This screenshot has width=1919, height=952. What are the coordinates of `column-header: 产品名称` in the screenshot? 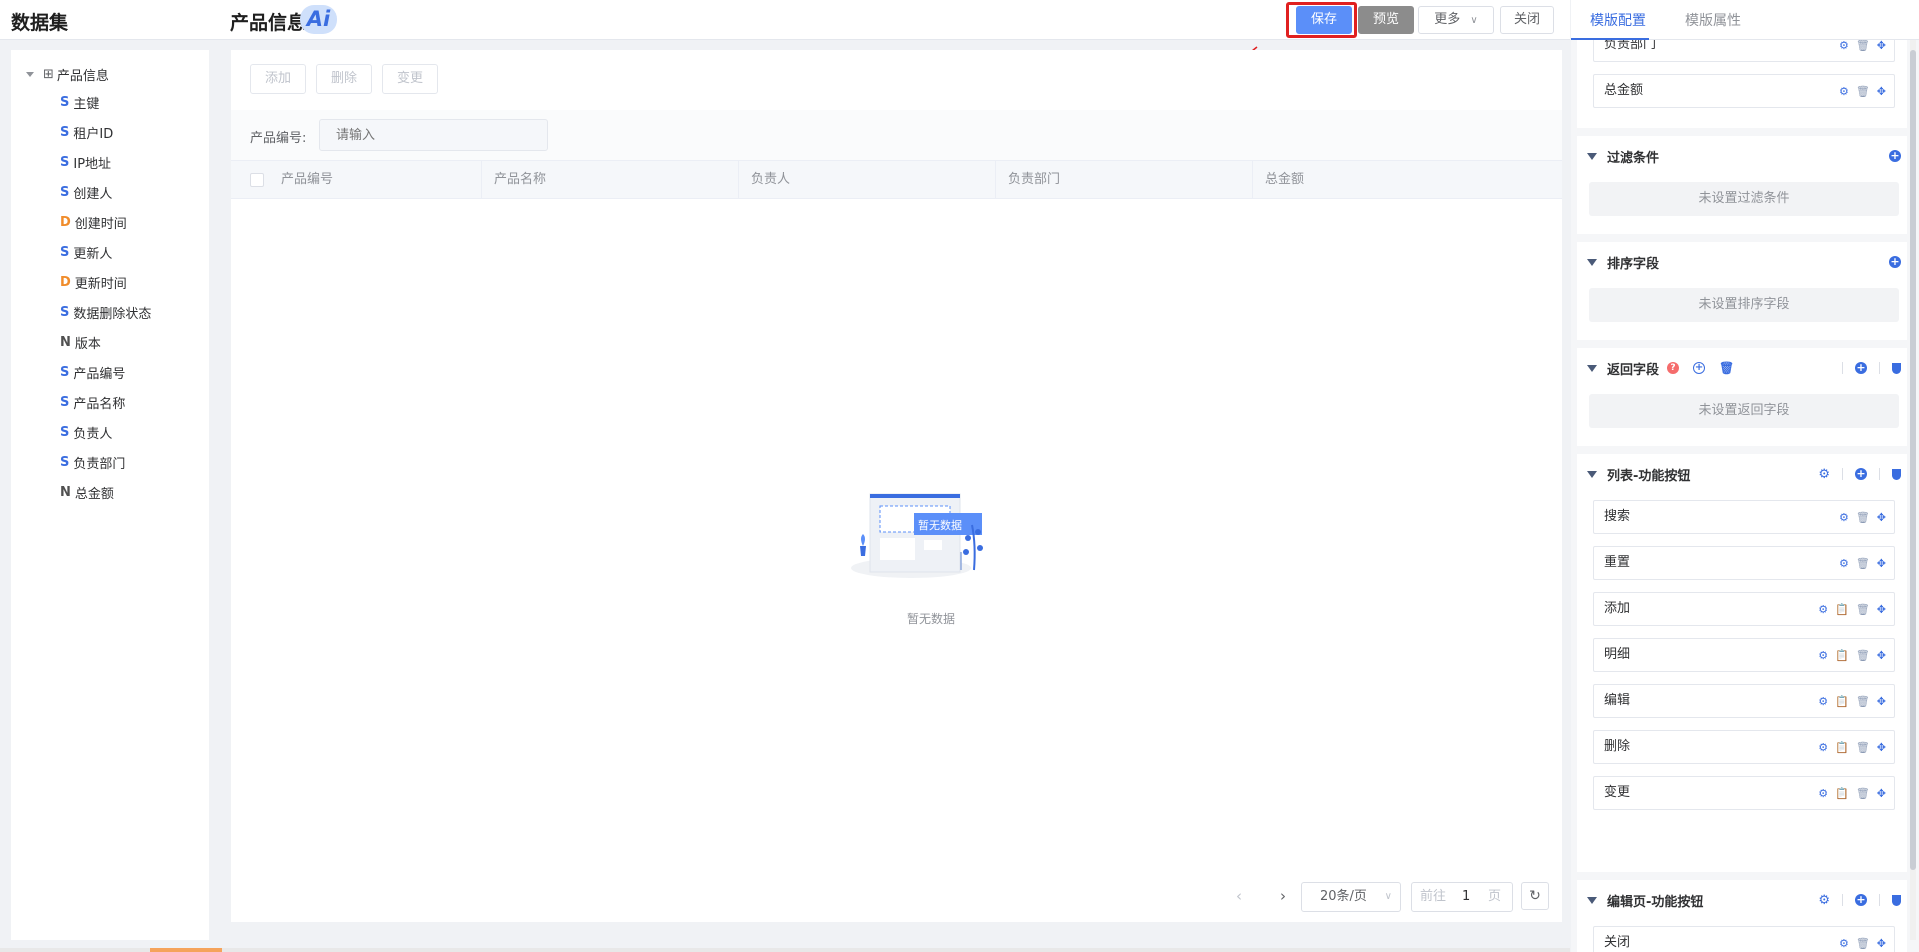 It's located at (609, 179).